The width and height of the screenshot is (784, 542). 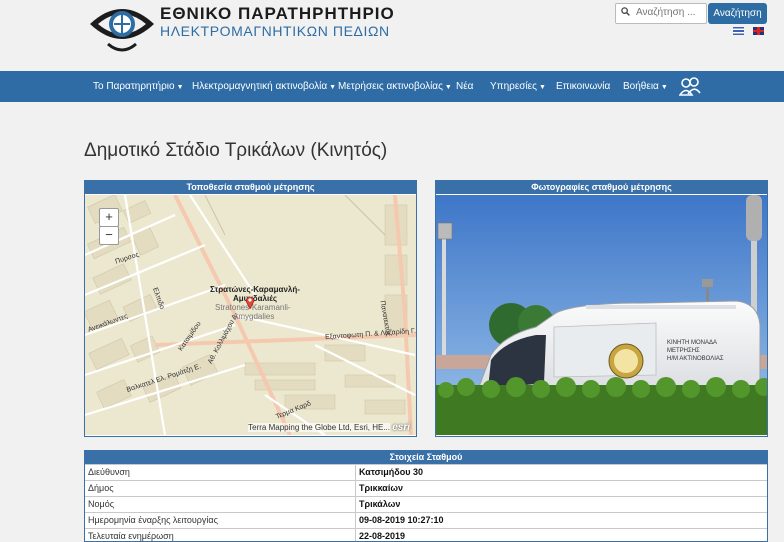 I want to click on nav-label: Επικοινωνία, so click(x=583, y=86).